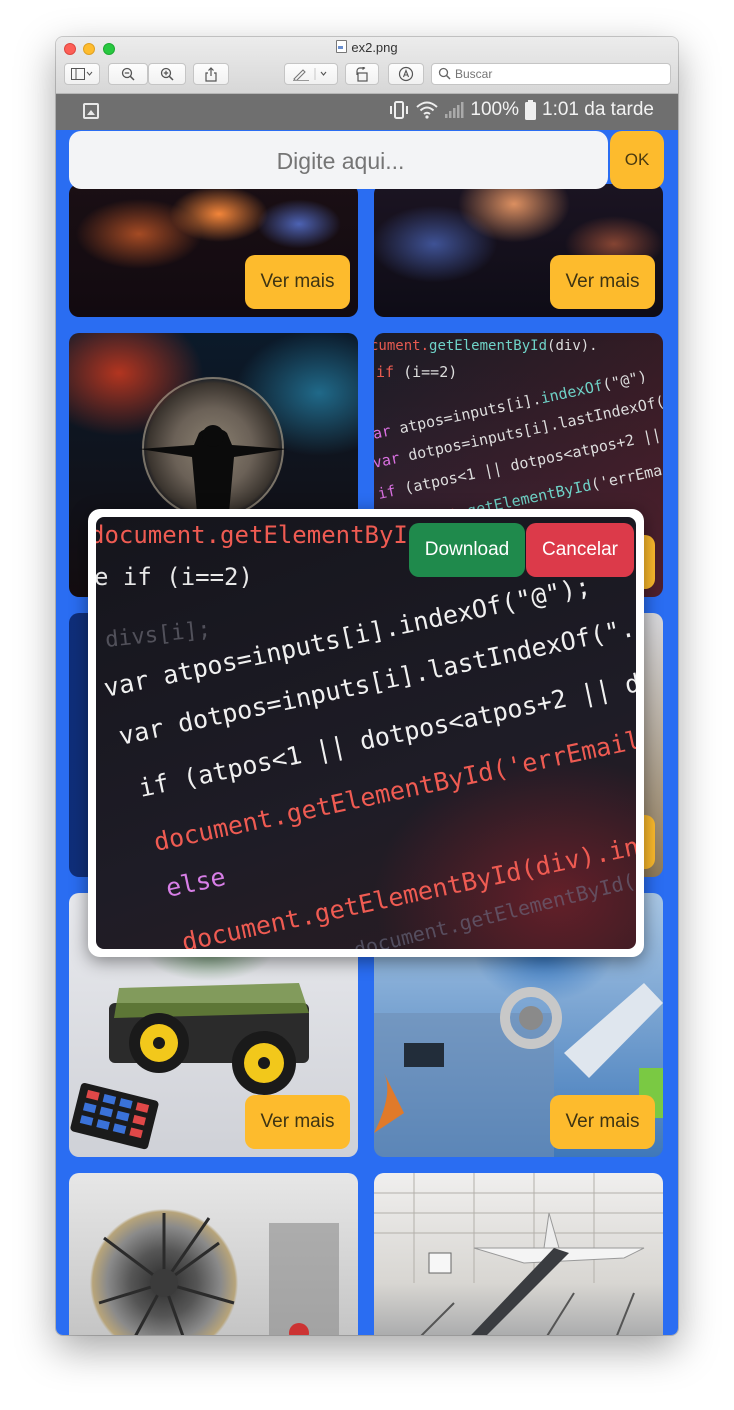 The height and width of the screenshot is (1410, 734). I want to click on battery-percent: 100%, so click(495, 109).